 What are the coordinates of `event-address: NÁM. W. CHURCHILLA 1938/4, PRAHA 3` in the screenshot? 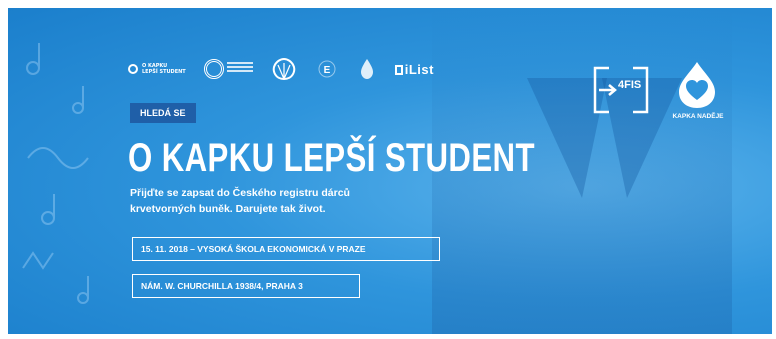 It's located at (246, 286).